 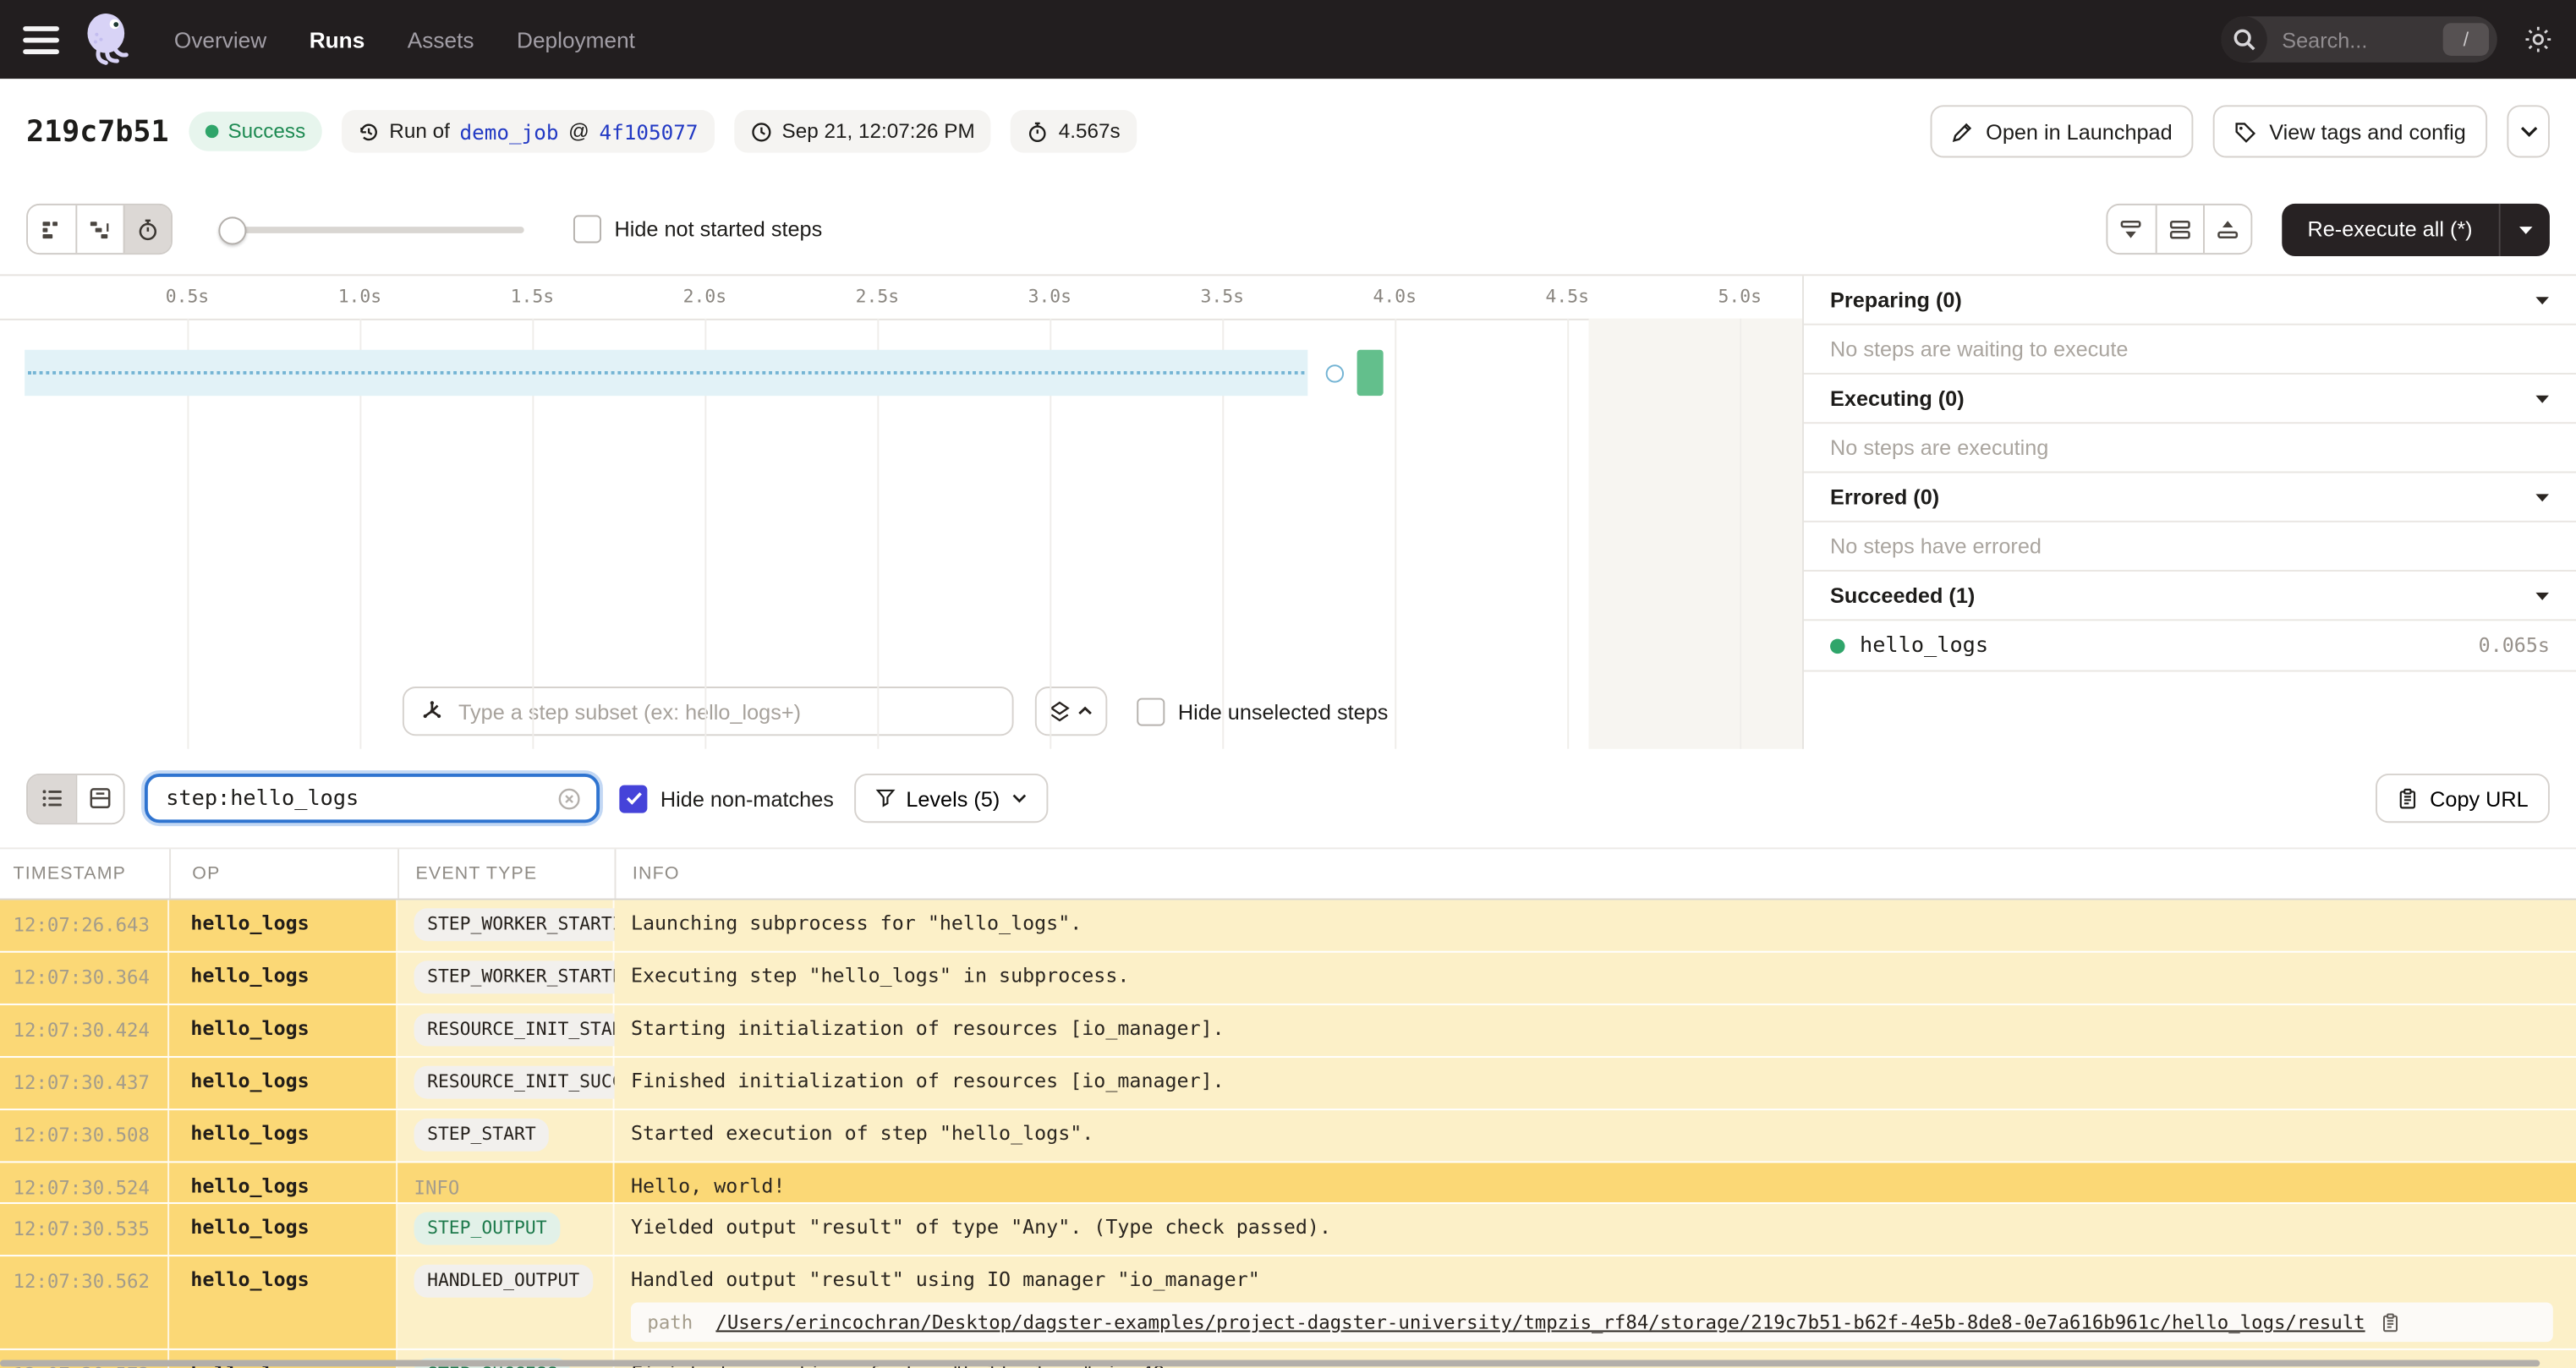 I want to click on timestamp-tag: Sep 21, 12:07:26 PM, so click(x=863, y=131).